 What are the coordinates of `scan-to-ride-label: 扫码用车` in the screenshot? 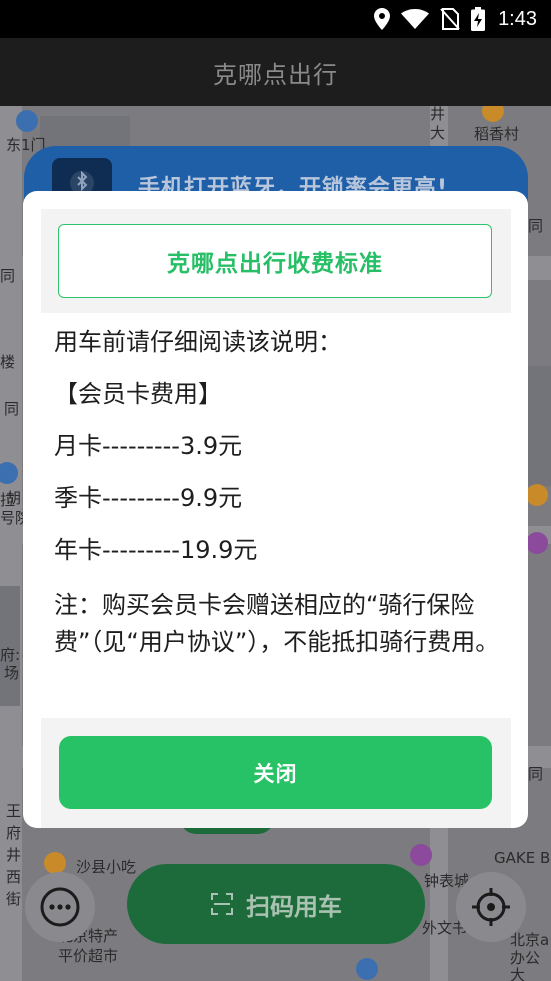 It's located at (294, 906).